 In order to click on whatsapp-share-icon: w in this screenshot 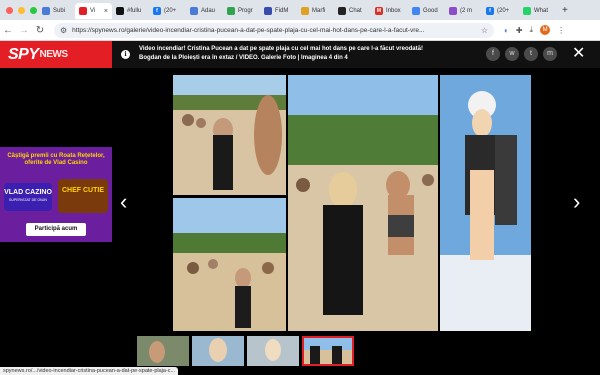, I will do `click(512, 54)`.